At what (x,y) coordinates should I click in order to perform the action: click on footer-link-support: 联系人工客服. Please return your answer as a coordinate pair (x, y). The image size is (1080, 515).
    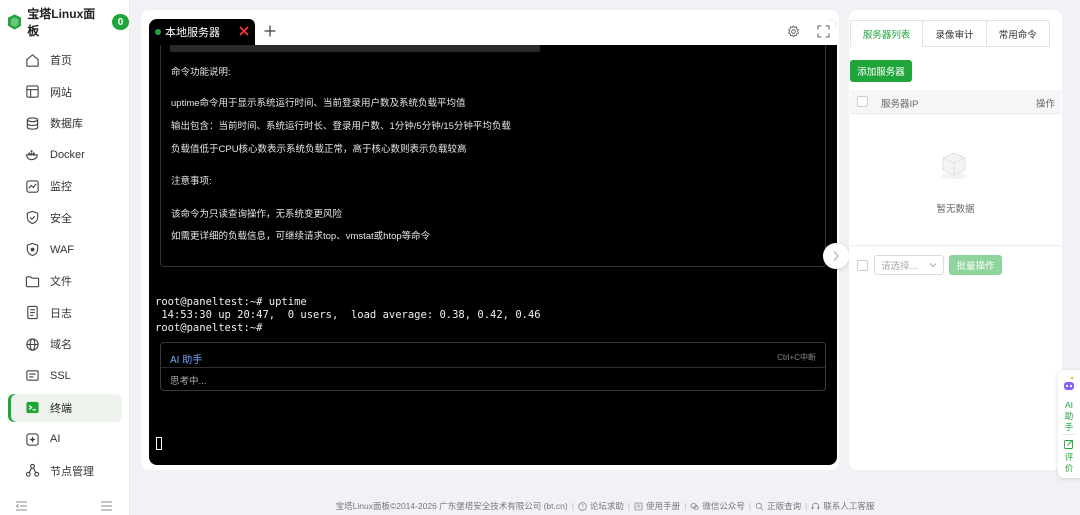
    Looking at the image, I should click on (842, 506).